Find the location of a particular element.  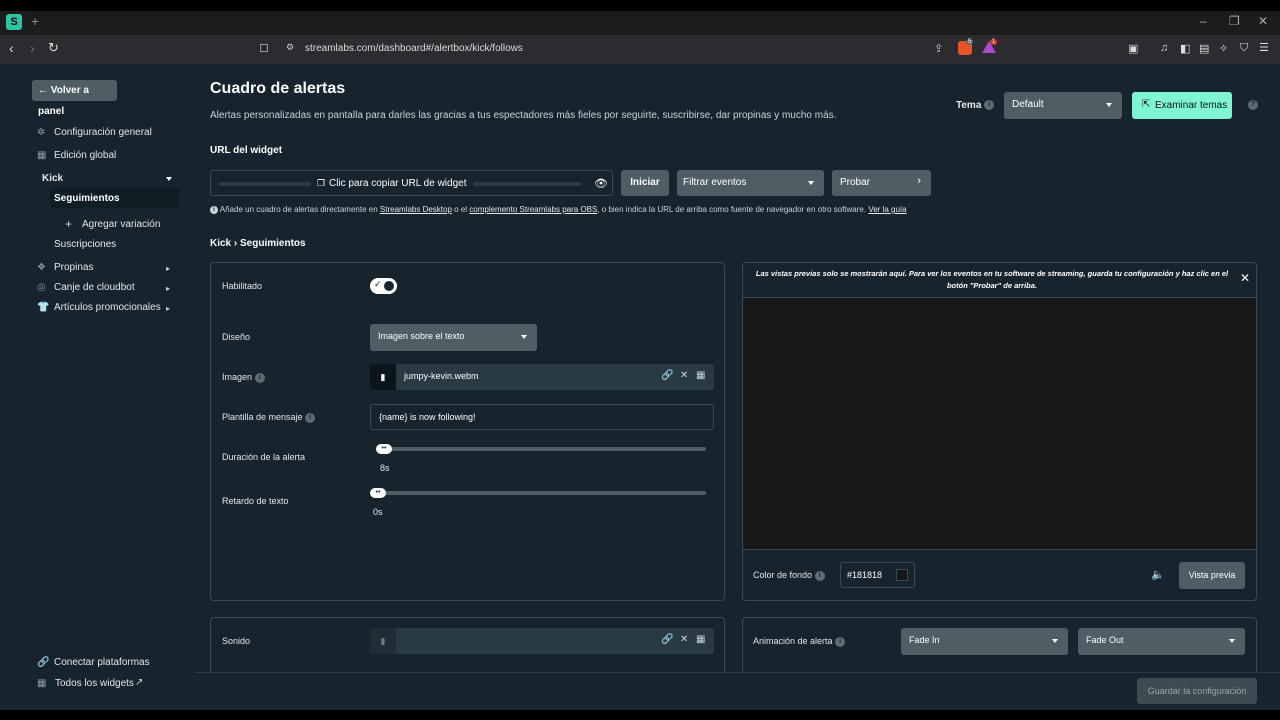

video-file-icon: ▮ is located at coordinates (383, 377).